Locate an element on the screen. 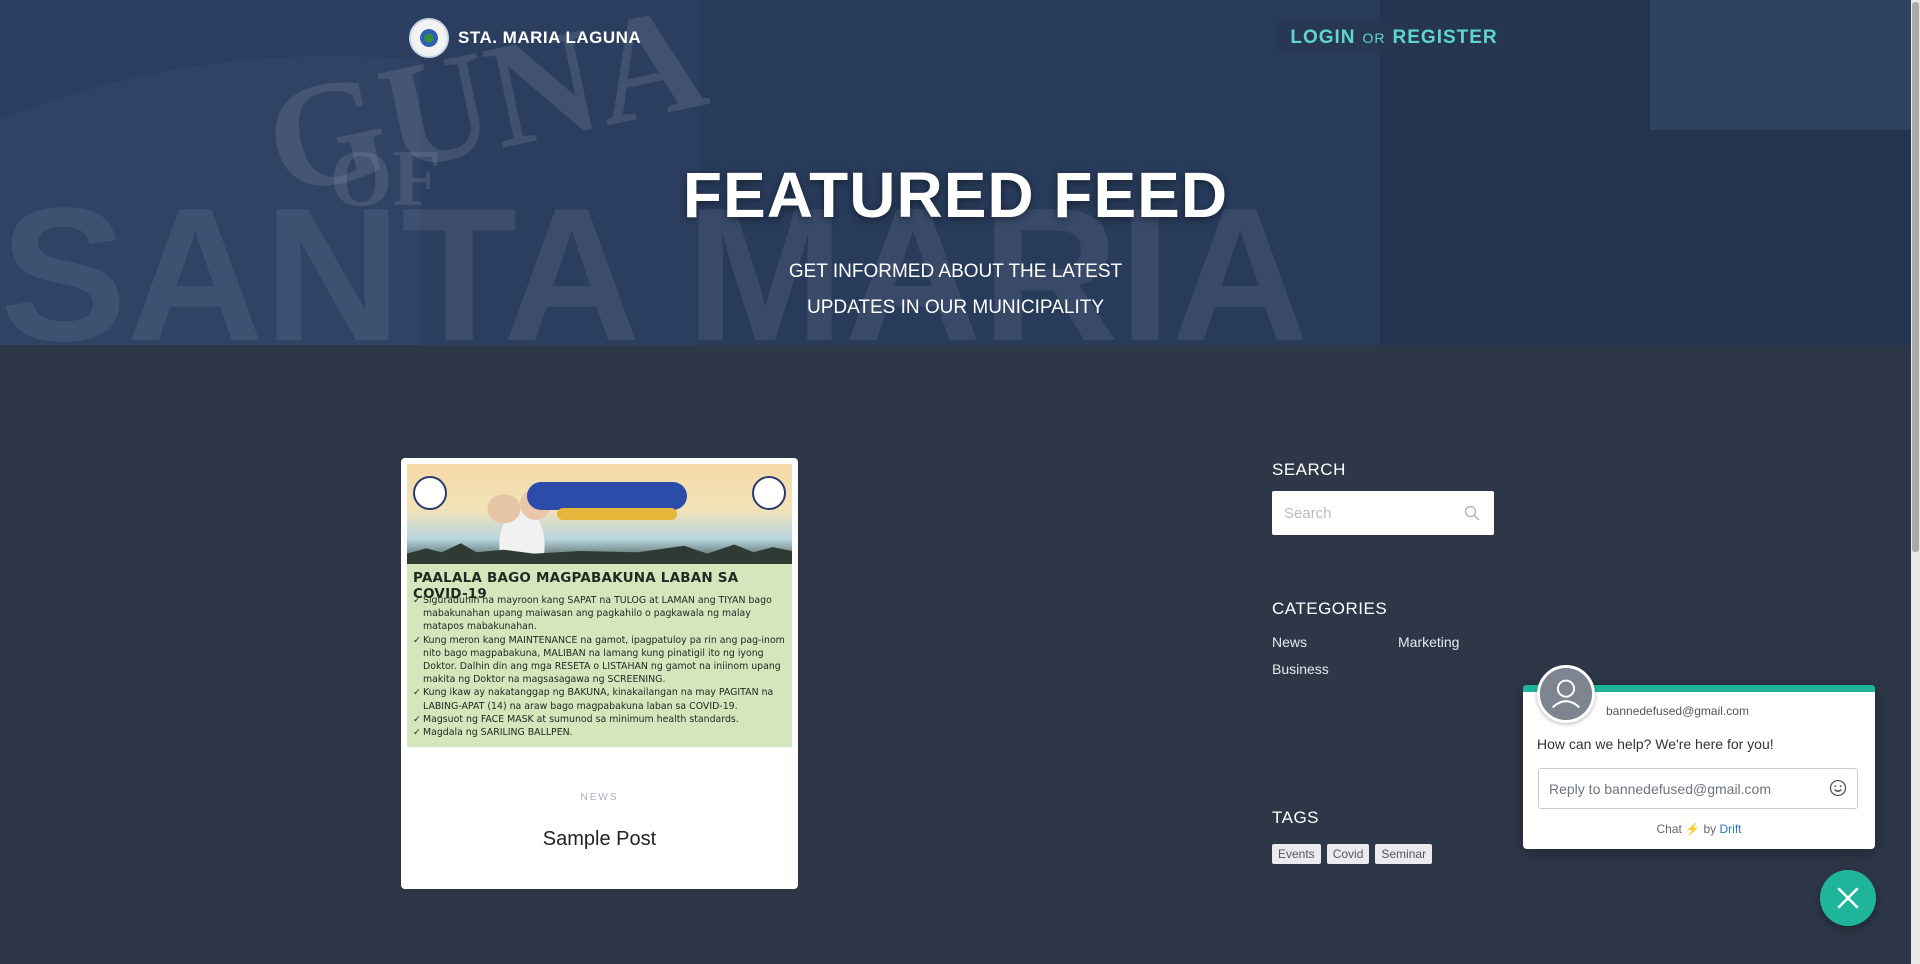  auth-or-text: OR is located at coordinates (1374, 38).